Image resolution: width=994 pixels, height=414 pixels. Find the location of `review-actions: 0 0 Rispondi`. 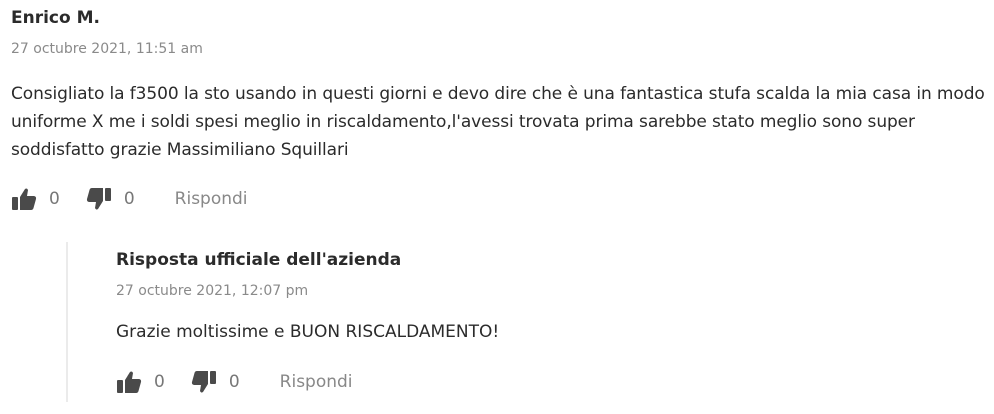

review-actions: 0 0 Rispondi is located at coordinates (129, 199).